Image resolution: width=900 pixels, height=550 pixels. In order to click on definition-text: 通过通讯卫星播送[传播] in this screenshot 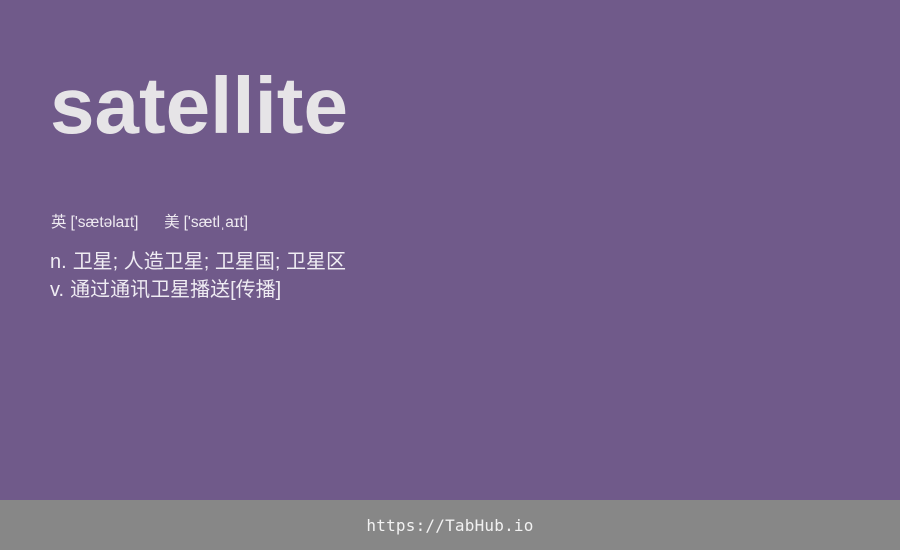, I will do `click(176, 290)`.